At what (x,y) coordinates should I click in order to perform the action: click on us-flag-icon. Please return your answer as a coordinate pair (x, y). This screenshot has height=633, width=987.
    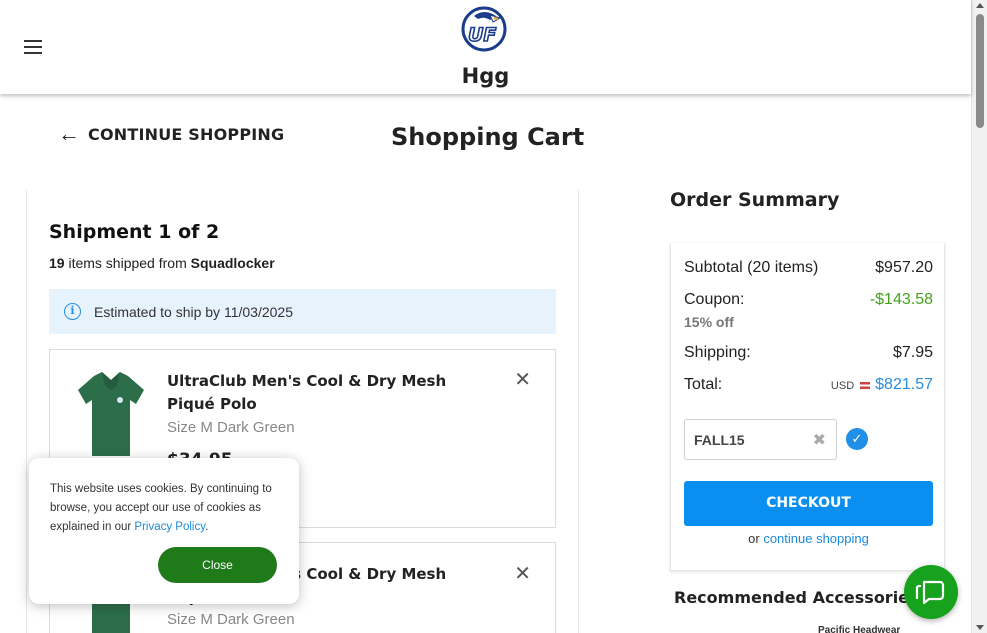
    Looking at the image, I should click on (865, 385).